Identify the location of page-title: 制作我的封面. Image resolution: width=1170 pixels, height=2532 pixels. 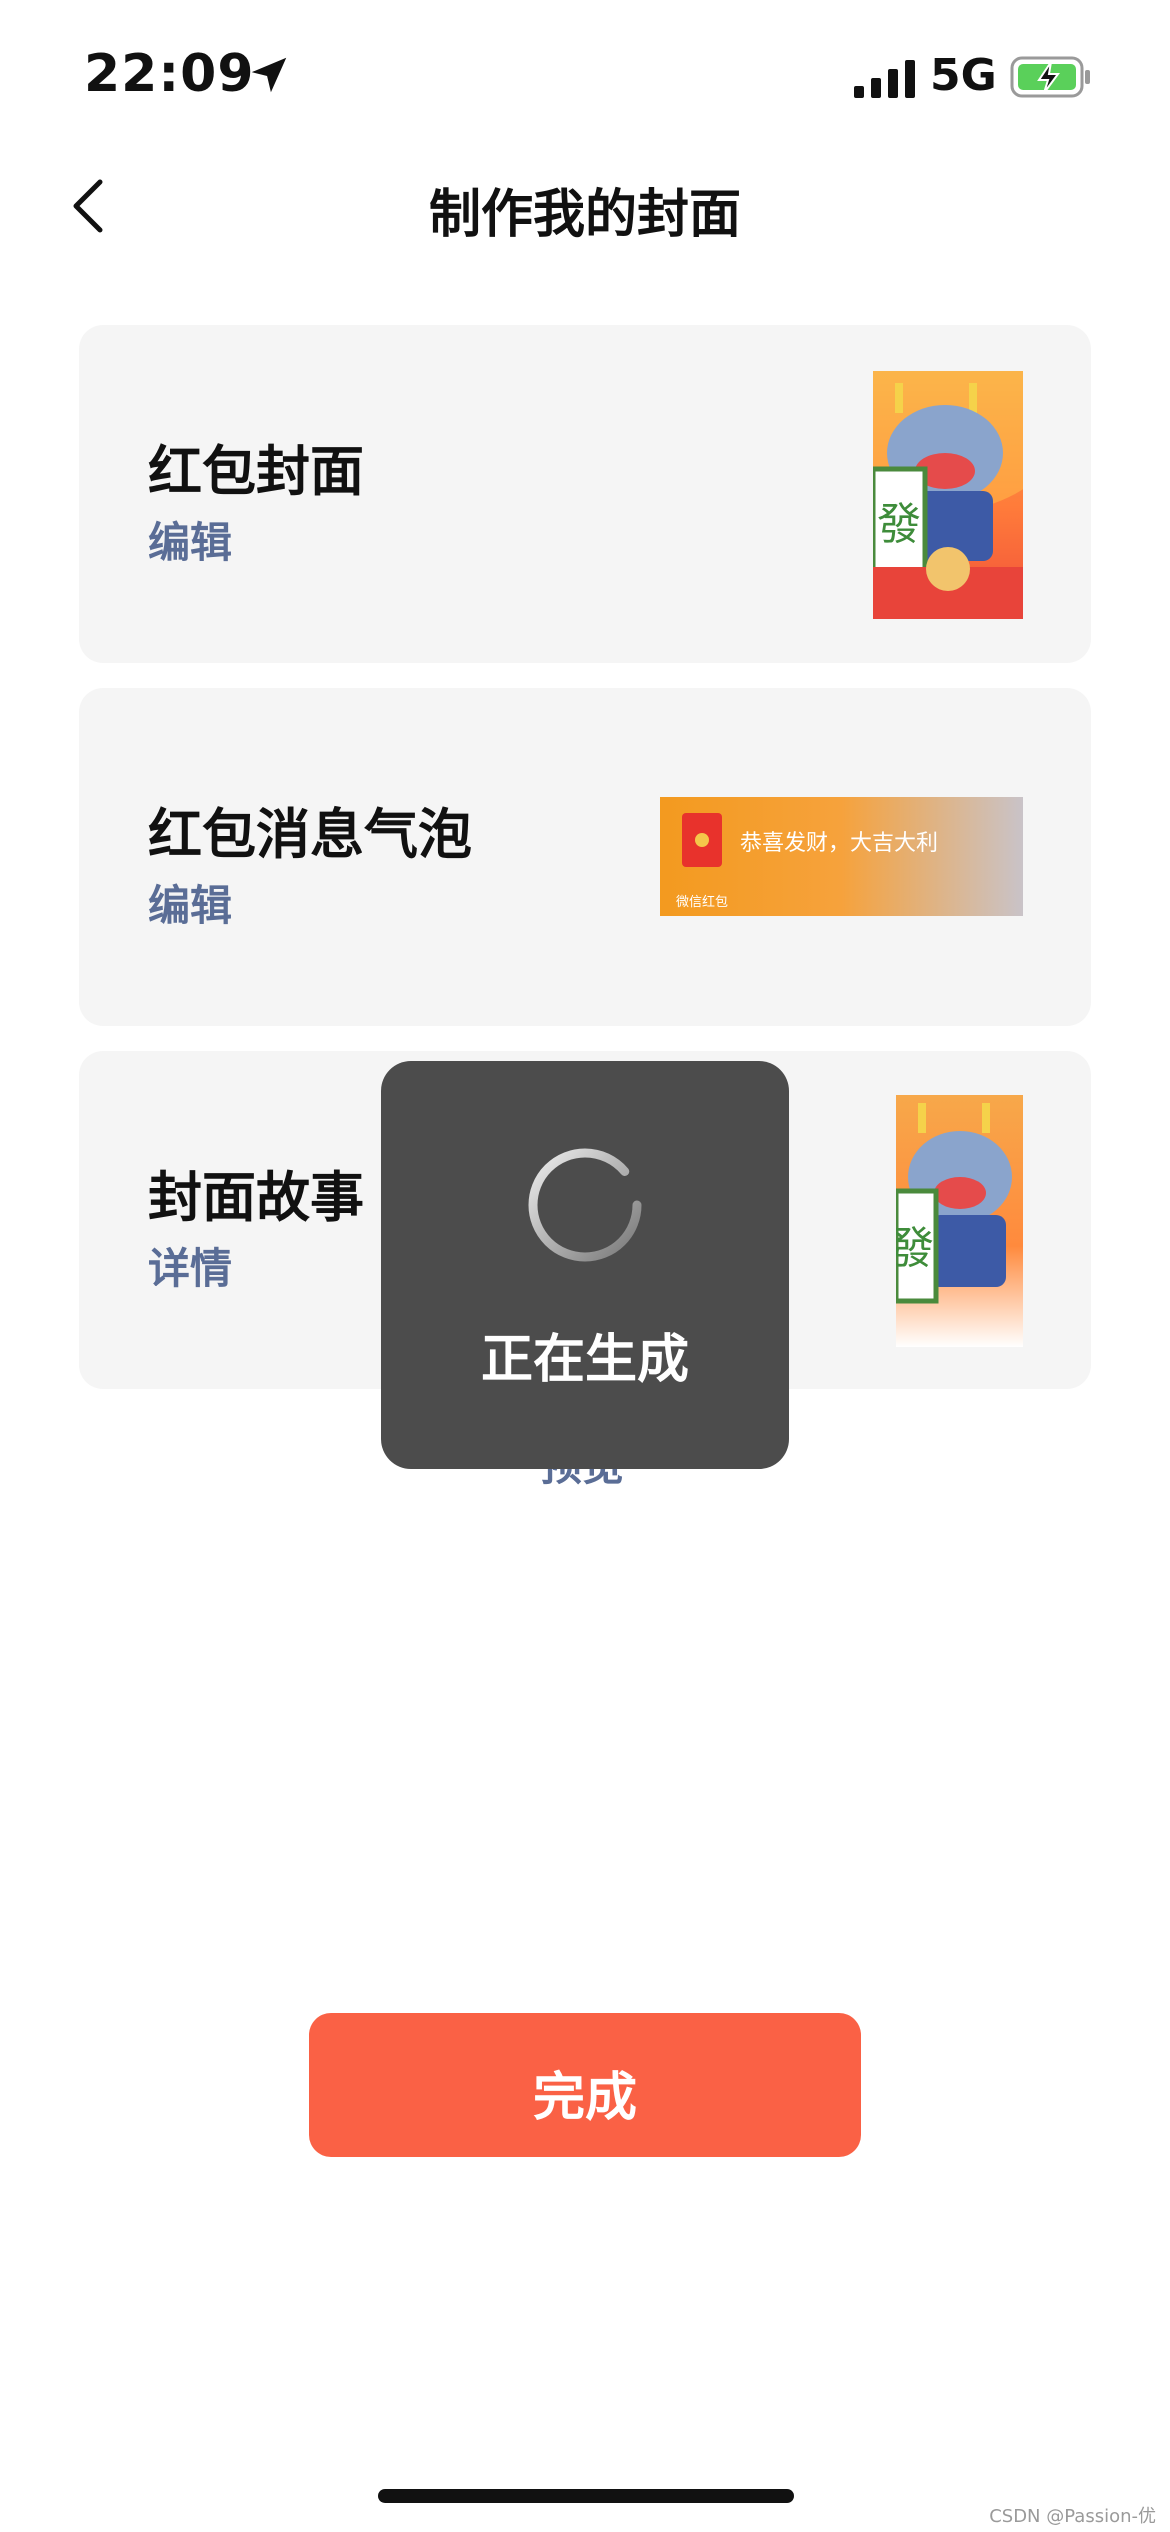
(584, 215).